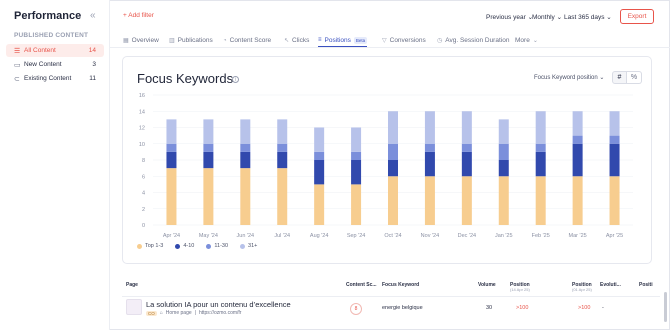 The width and height of the screenshot is (670, 330). I want to click on column-header-page: Page, so click(132, 285).